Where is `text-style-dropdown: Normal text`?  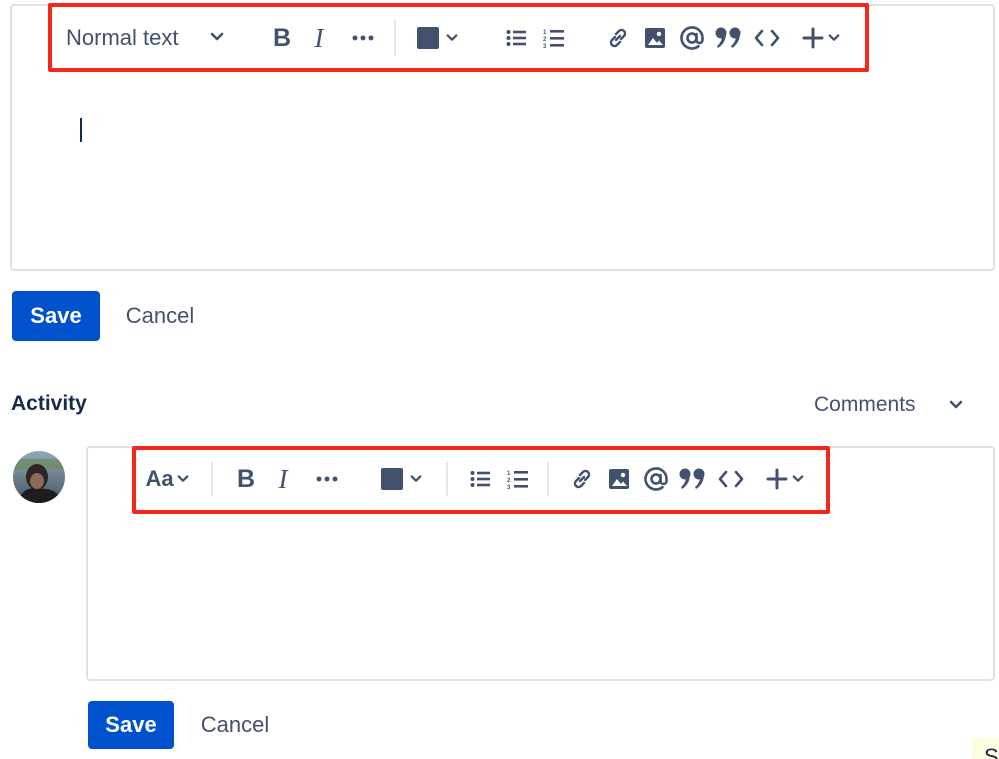
text-style-dropdown: Normal text is located at coordinates (149, 38).